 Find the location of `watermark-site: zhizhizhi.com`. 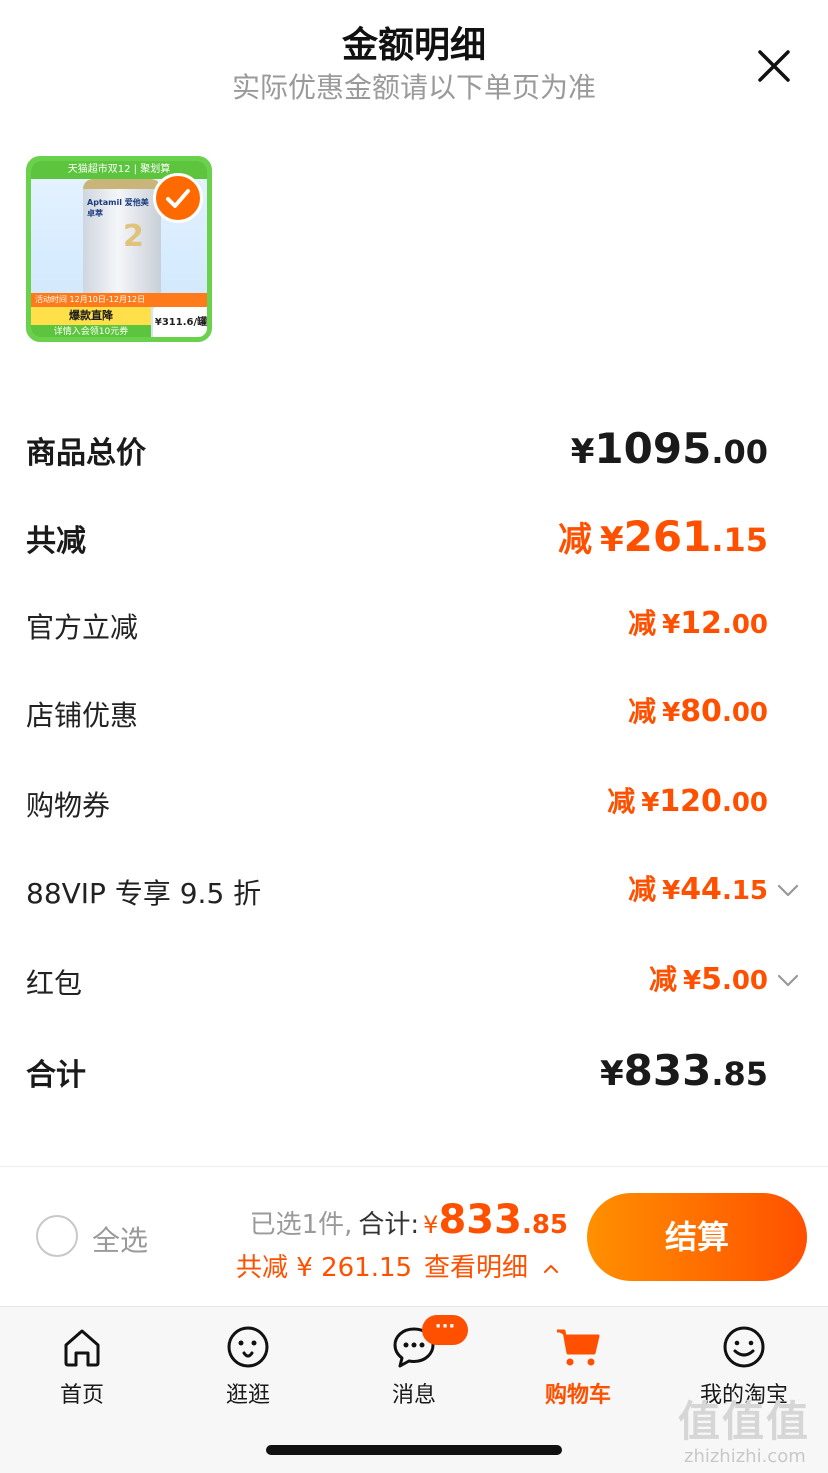

watermark-site: zhizhizhi.com is located at coordinates (745, 1456).